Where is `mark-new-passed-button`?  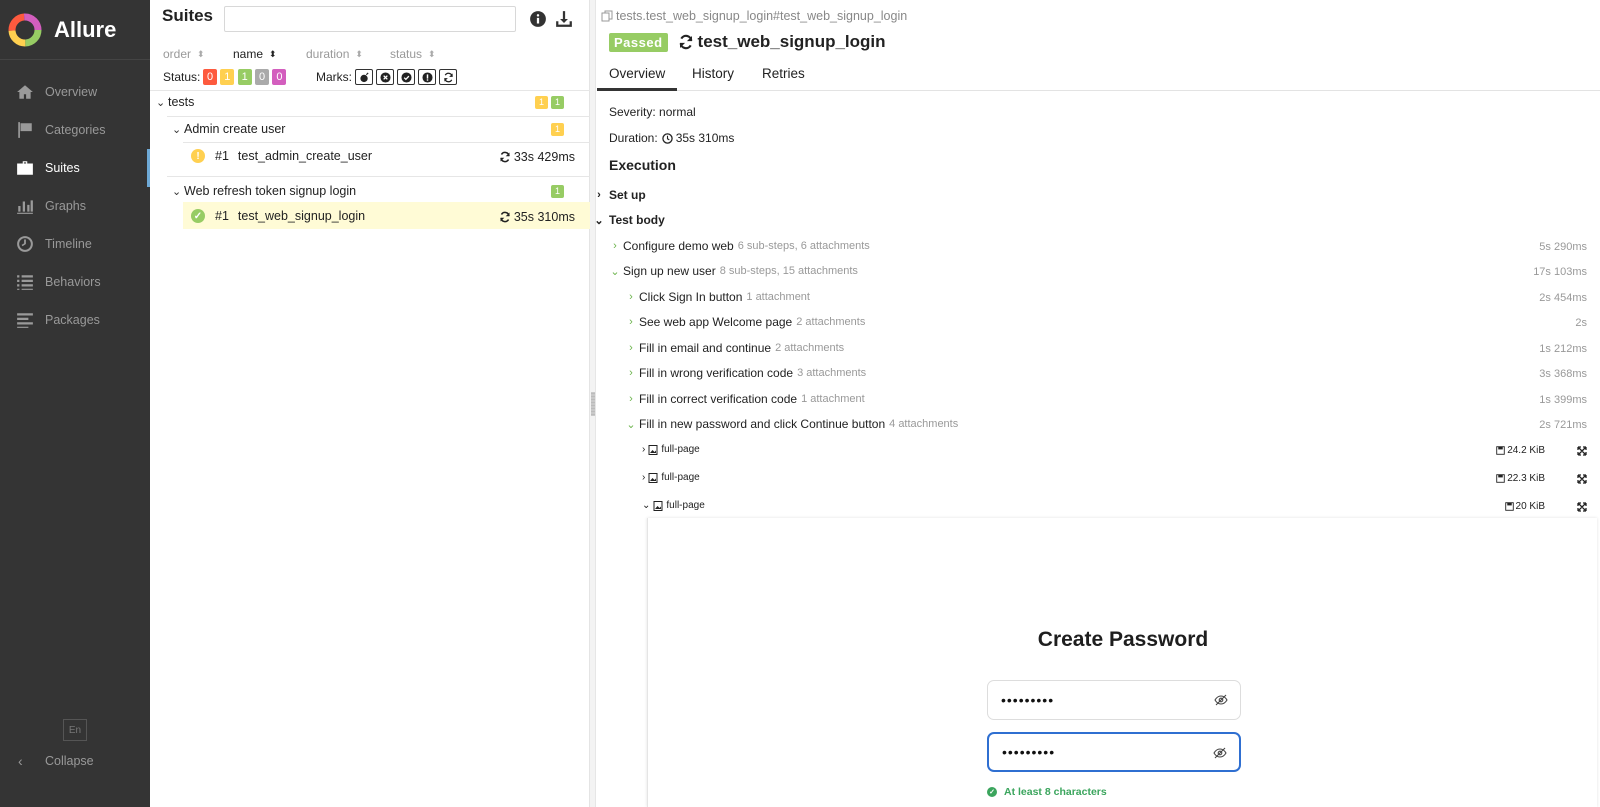
mark-new-passed-button is located at coordinates (406, 77).